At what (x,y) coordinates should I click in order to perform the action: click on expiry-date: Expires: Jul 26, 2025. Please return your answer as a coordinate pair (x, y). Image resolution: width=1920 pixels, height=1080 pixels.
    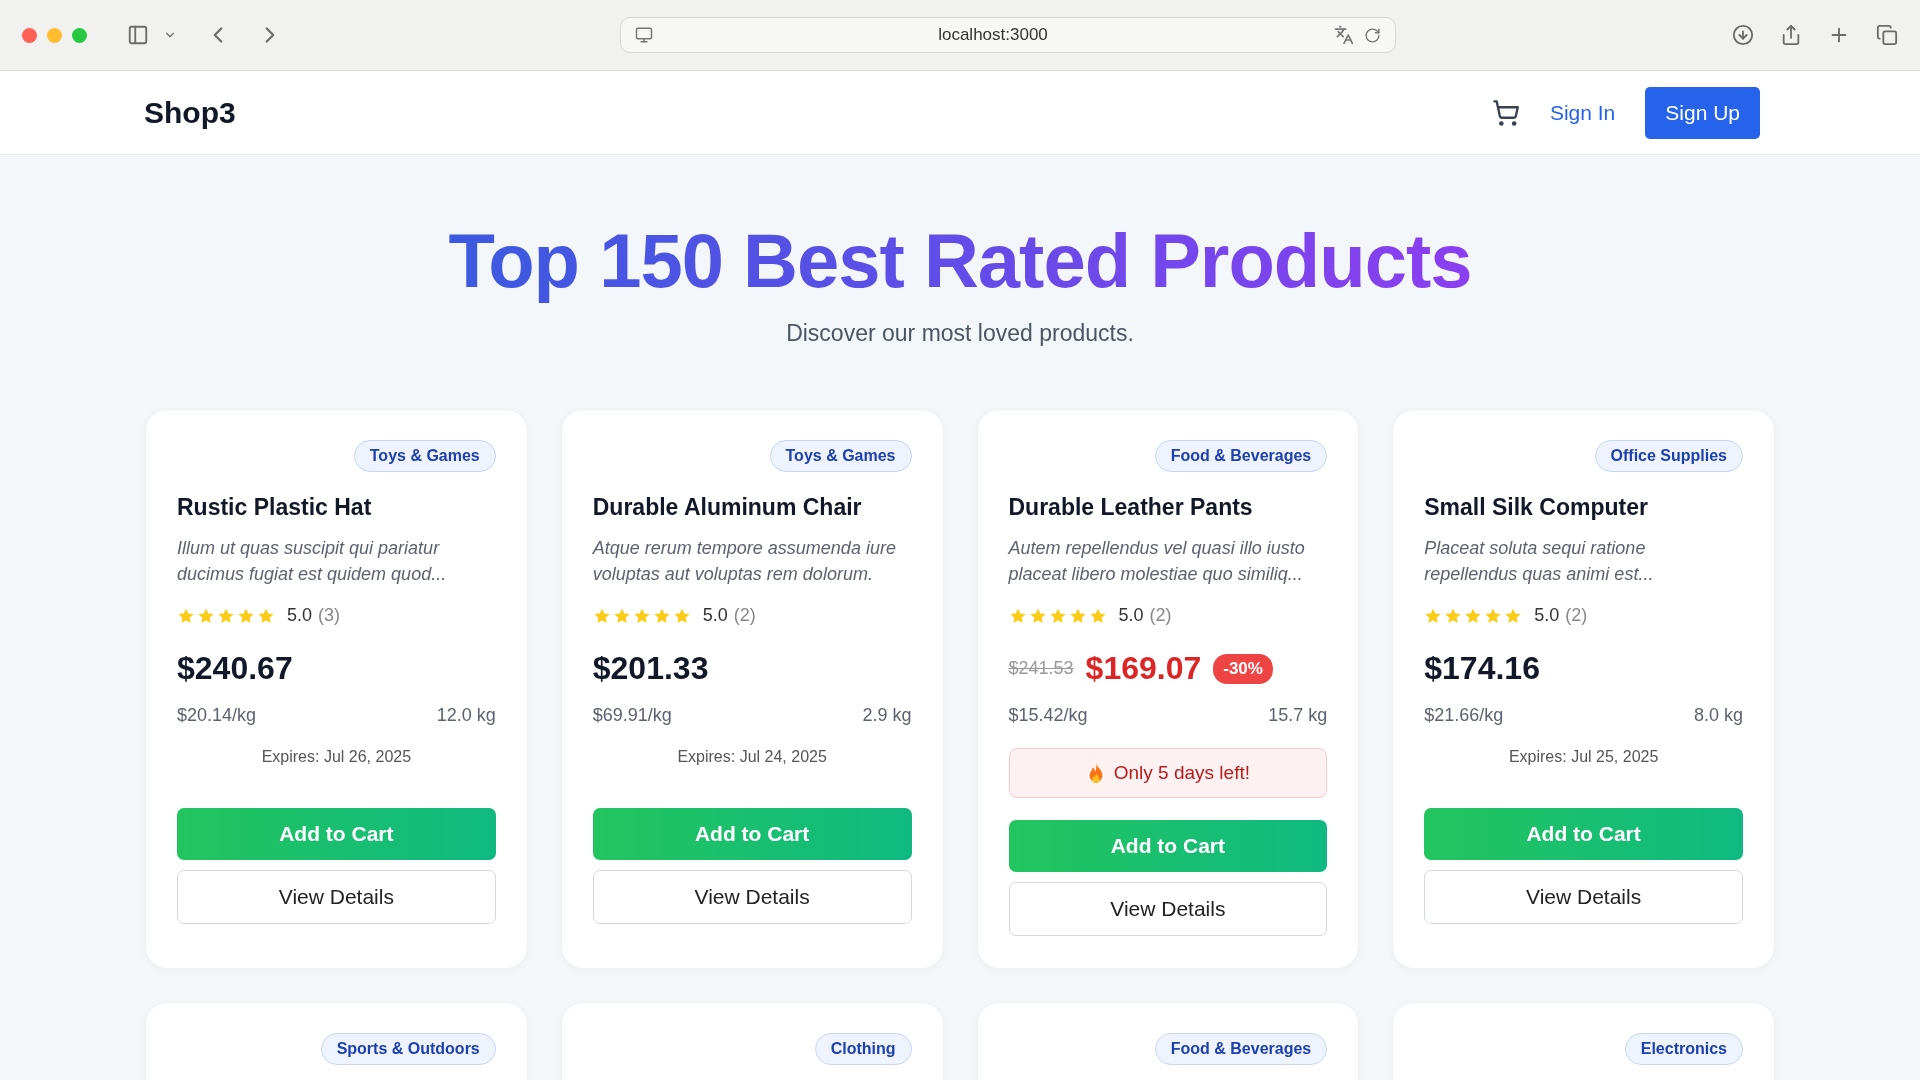
    Looking at the image, I should click on (336, 758).